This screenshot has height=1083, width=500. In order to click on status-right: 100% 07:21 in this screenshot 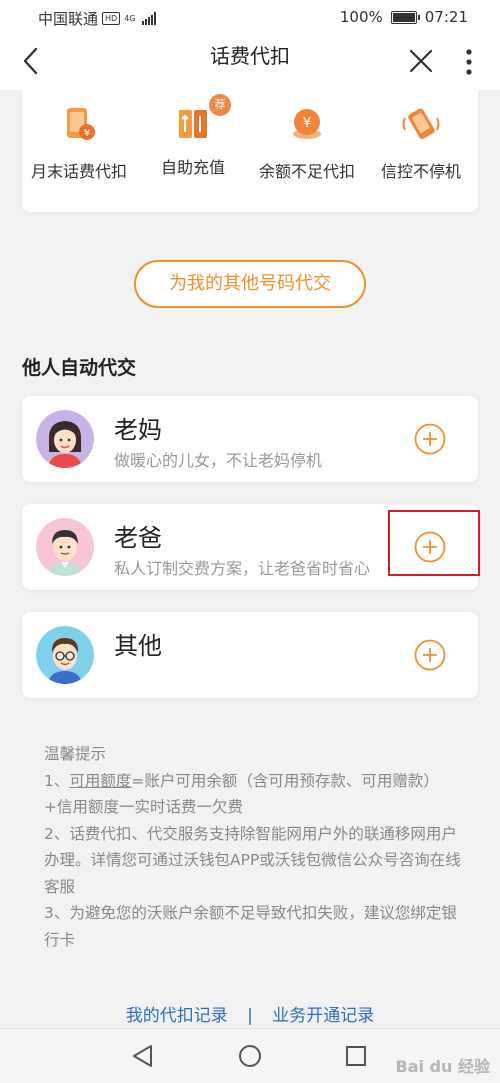, I will do `click(404, 17)`.